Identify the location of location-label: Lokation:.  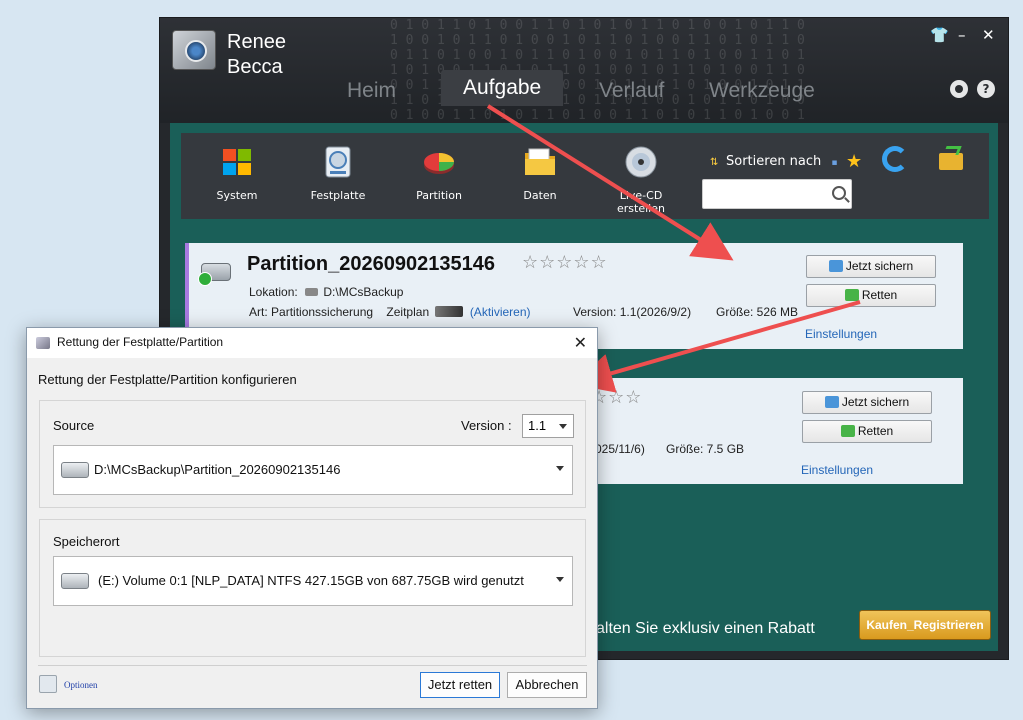
(273, 292).